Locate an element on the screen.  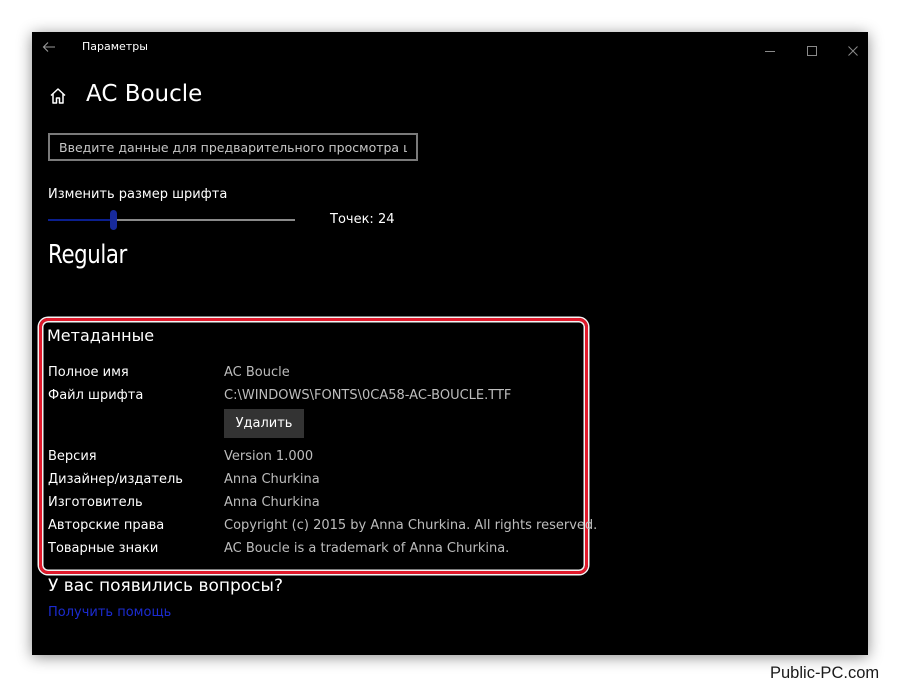
manufacturer-value: Anna Churkina is located at coordinates (272, 502).